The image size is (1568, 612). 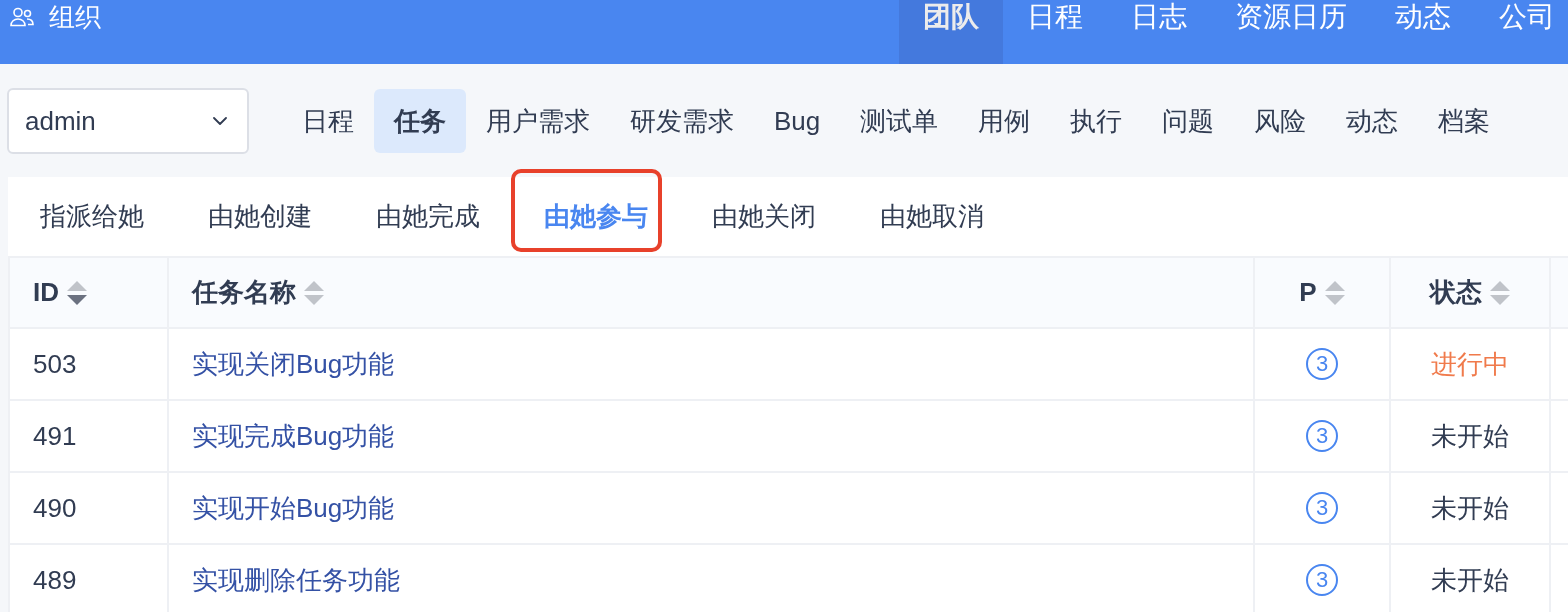 I want to click on chevron-down-icon, so click(x=220, y=121).